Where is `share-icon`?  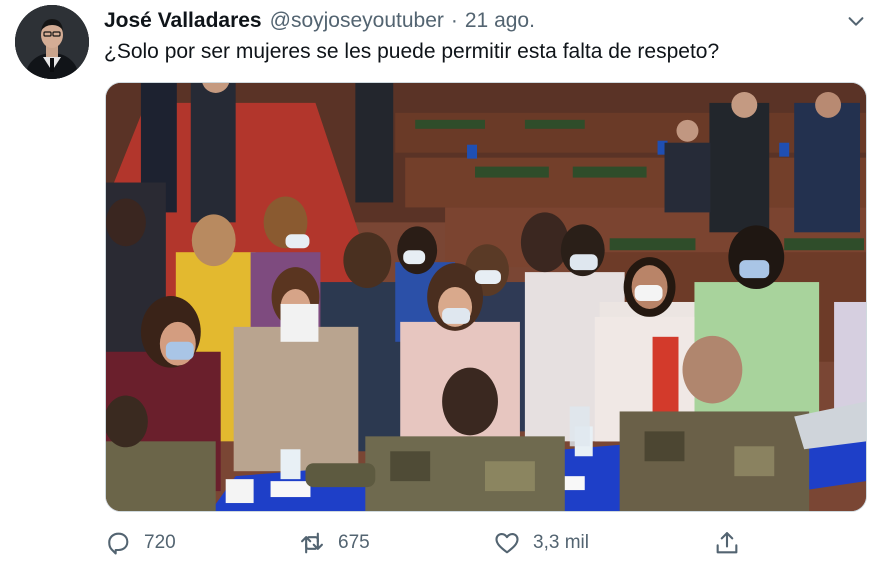
share-icon is located at coordinates (727, 543).